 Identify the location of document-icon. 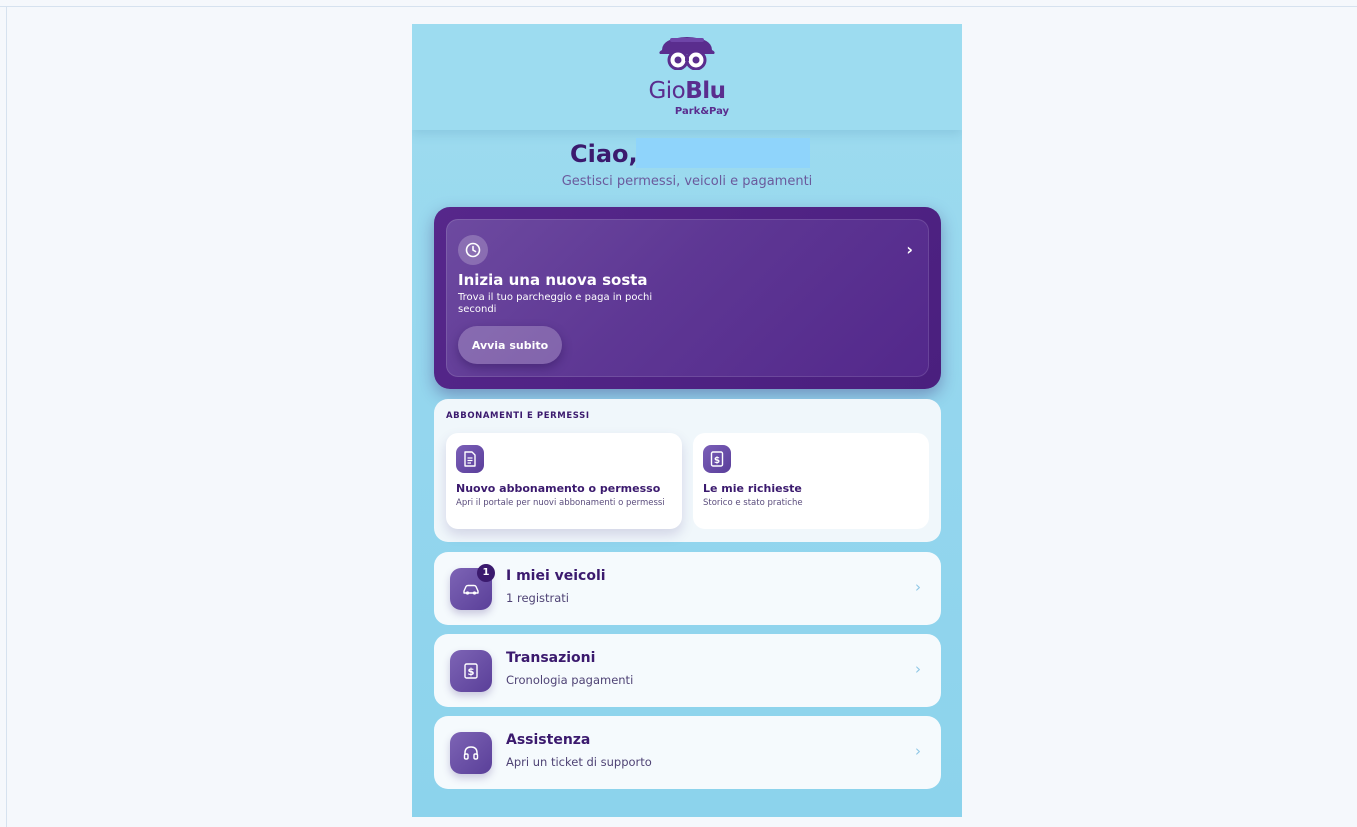
(470, 459).